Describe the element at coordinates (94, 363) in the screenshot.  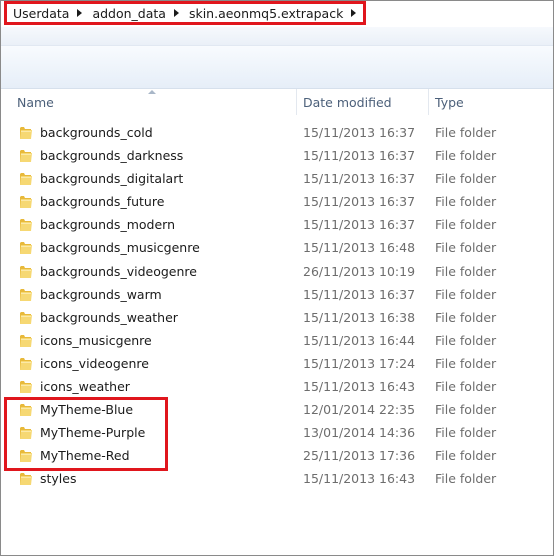
I see `file-name: icons_videogenre` at that location.